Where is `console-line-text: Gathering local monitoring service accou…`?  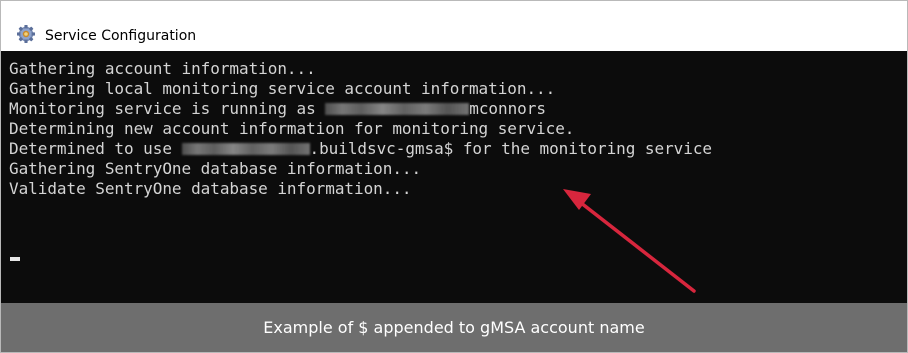
console-line-text: Gathering local monitoring service accou… is located at coordinates (282, 88).